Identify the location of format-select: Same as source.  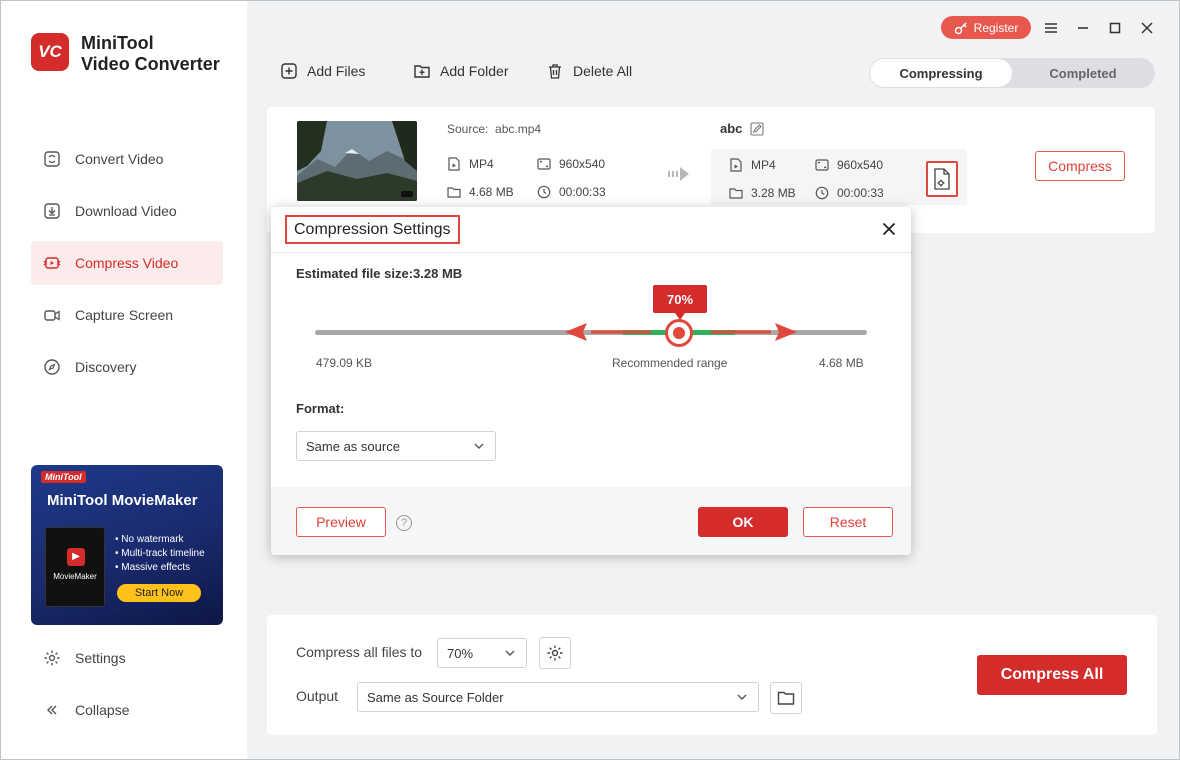
(396, 446).